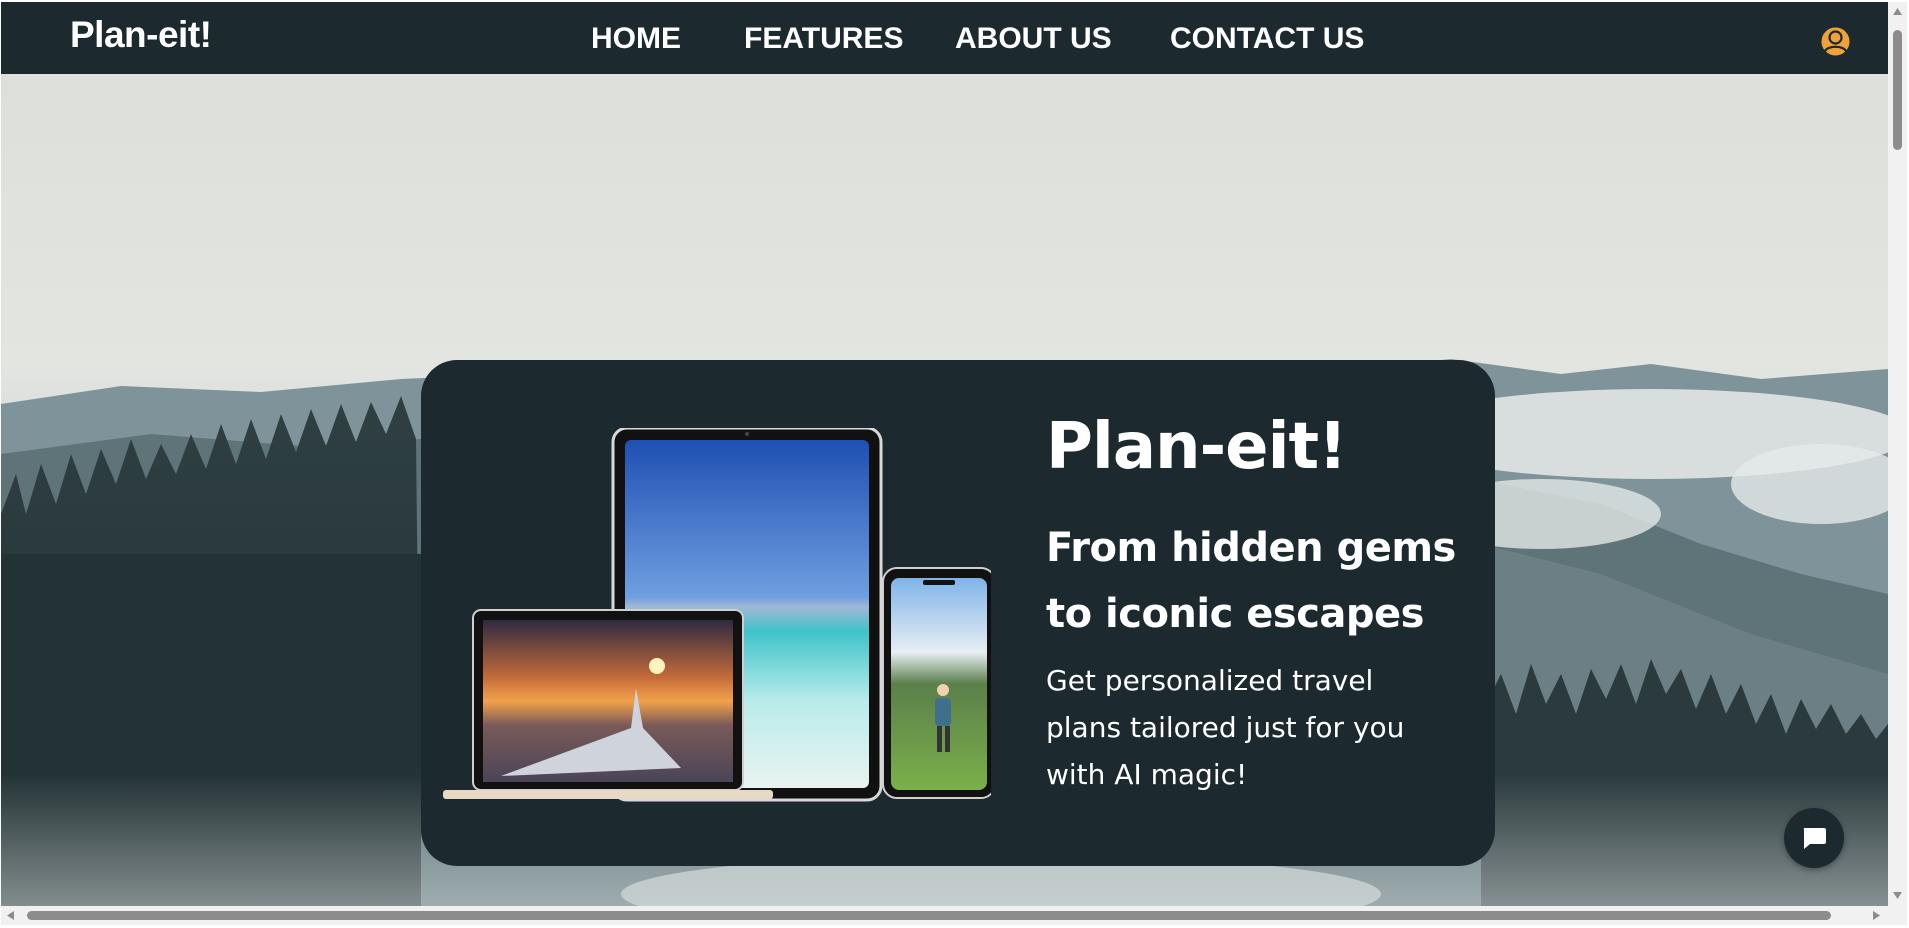 The height and width of the screenshot is (928, 1909). What do you see at coordinates (1251, 581) in the screenshot?
I see `hero-tagline: From hidden gems to iconic escapes` at bounding box center [1251, 581].